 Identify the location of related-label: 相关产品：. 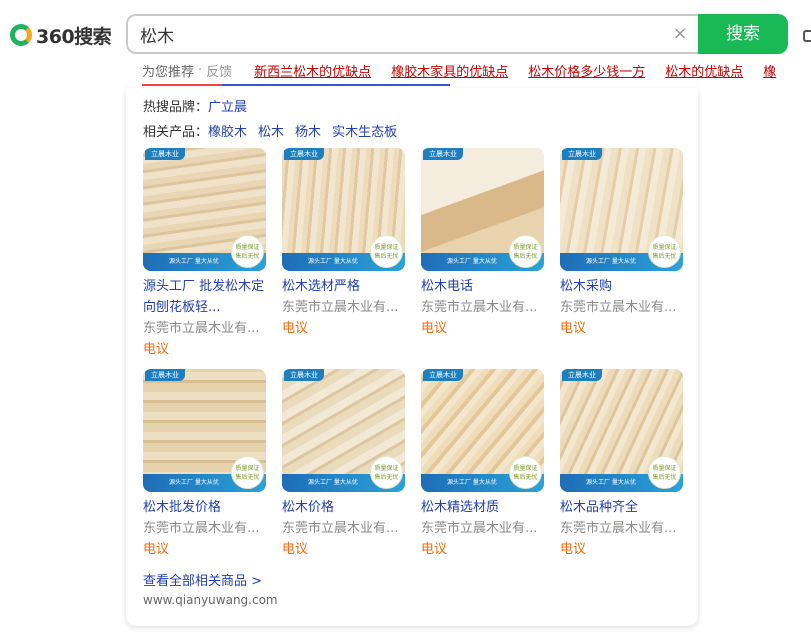
(176, 132).